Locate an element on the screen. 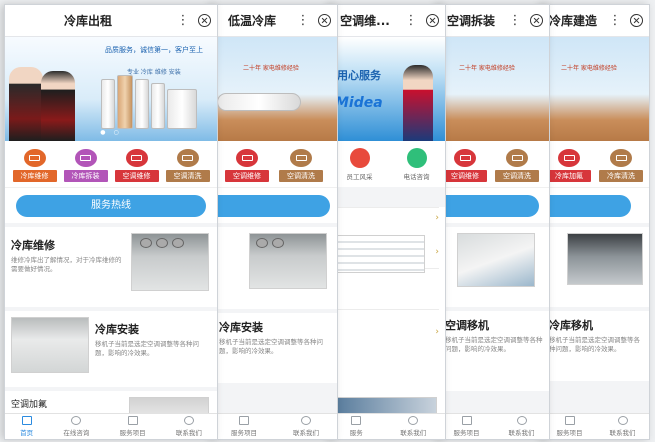  hotline-area: 服务热线 is located at coordinates (111, 205).